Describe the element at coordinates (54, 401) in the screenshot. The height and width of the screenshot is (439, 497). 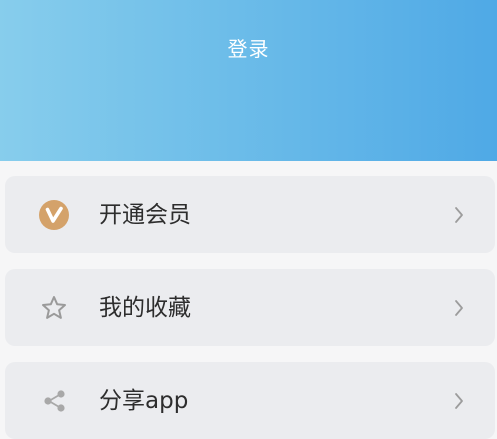
I see `share-icon` at that location.